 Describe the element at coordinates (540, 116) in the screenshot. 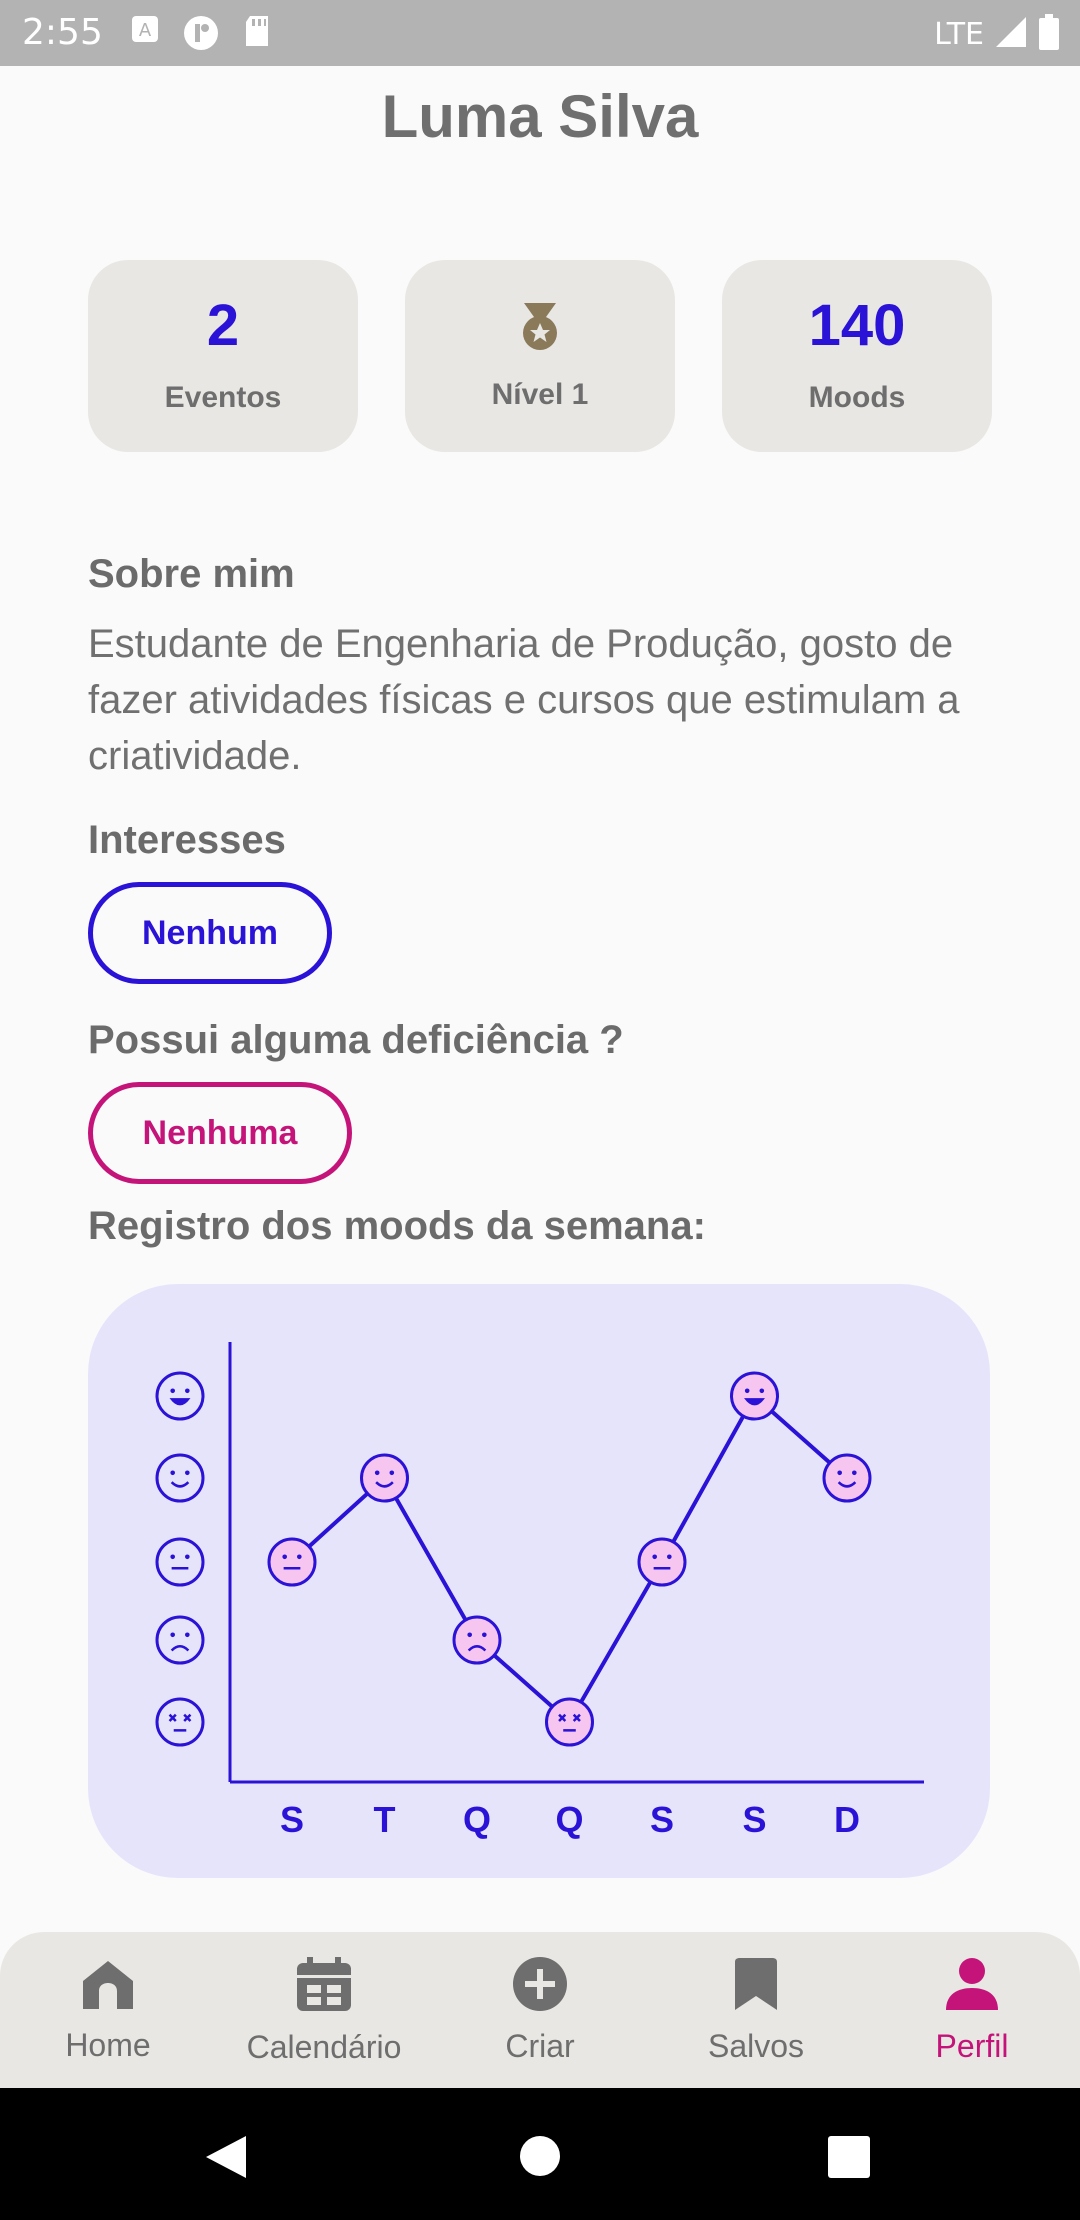

I see `page-title: Luma Silva` at that location.